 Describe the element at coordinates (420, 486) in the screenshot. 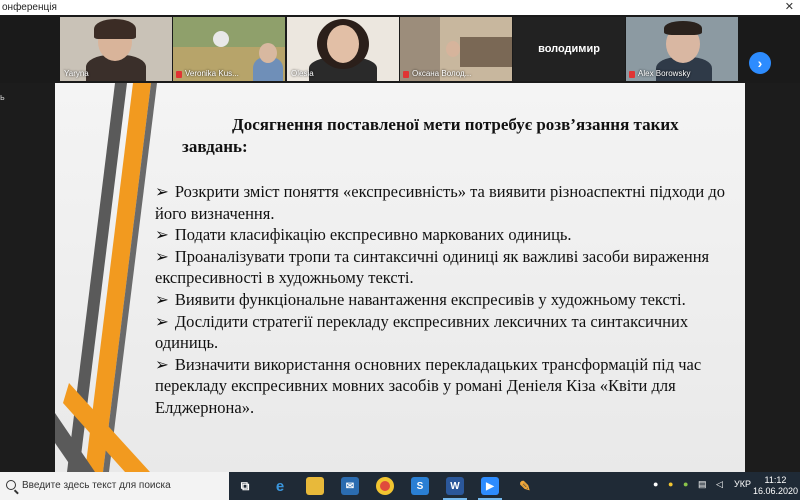

I see `skype-icon: S` at that location.